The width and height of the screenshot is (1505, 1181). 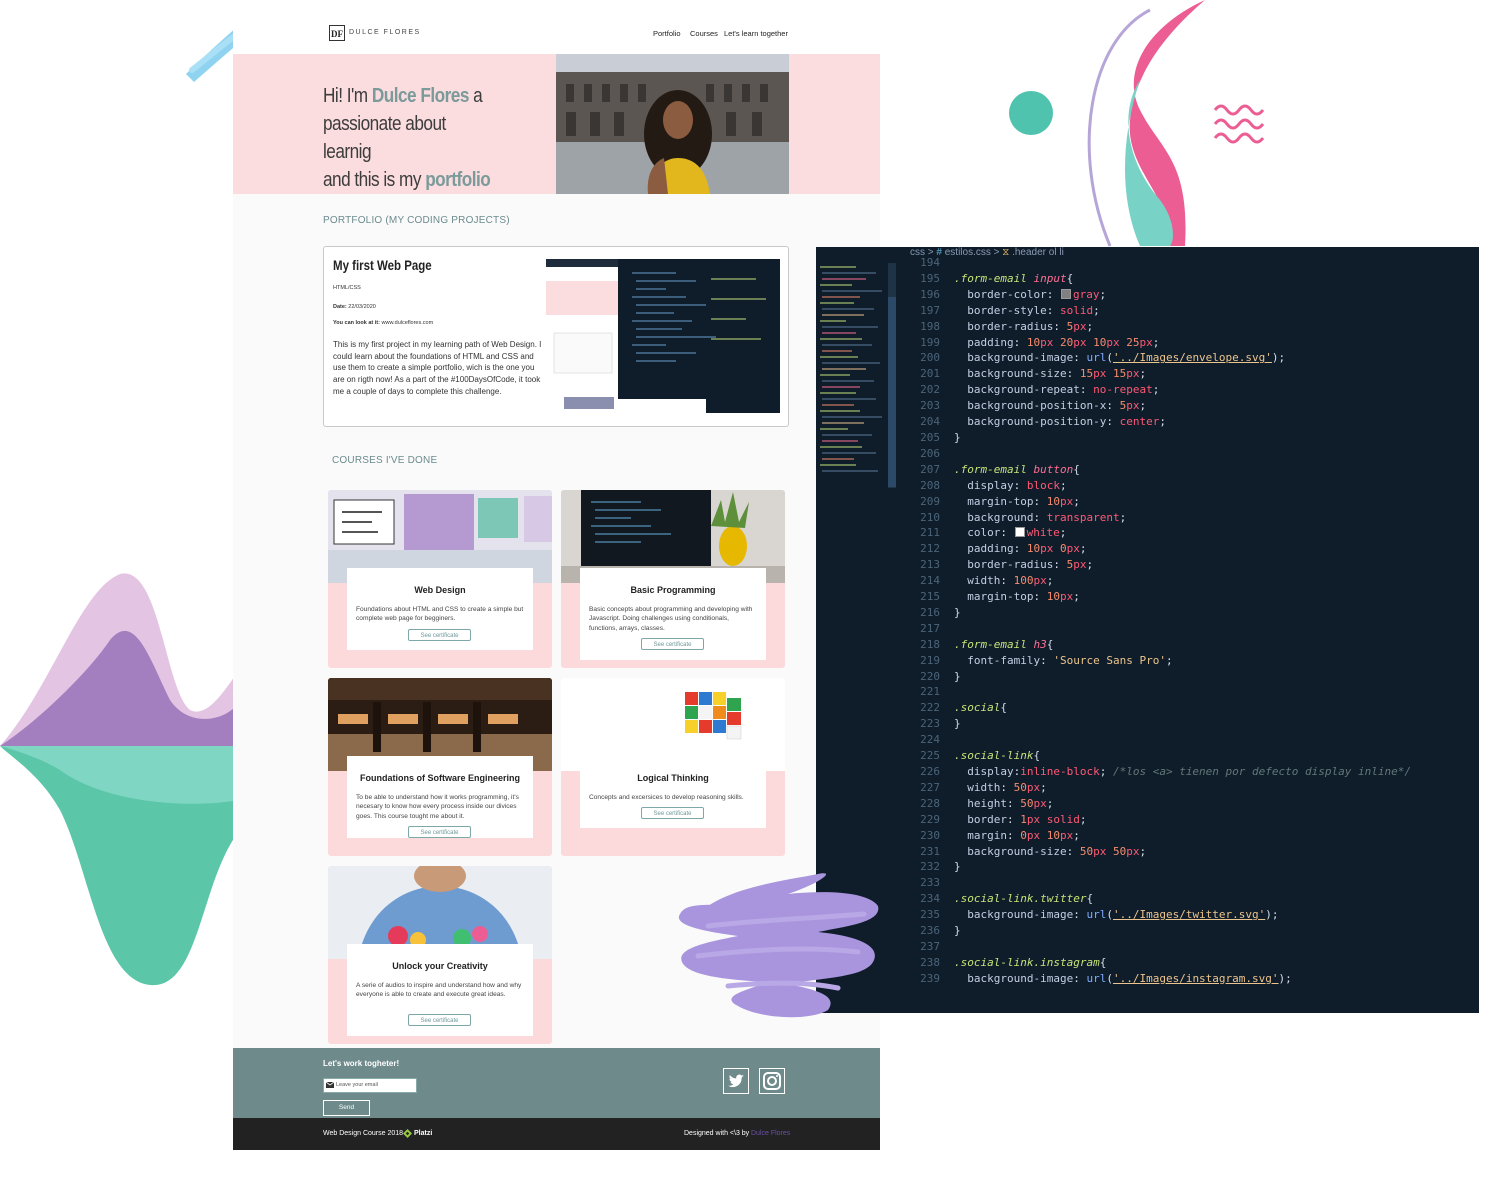 What do you see at coordinates (1056, 389) in the screenshot?
I see `code-text: background-repeat: no-repeat;` at bounding box center [1056, 389].